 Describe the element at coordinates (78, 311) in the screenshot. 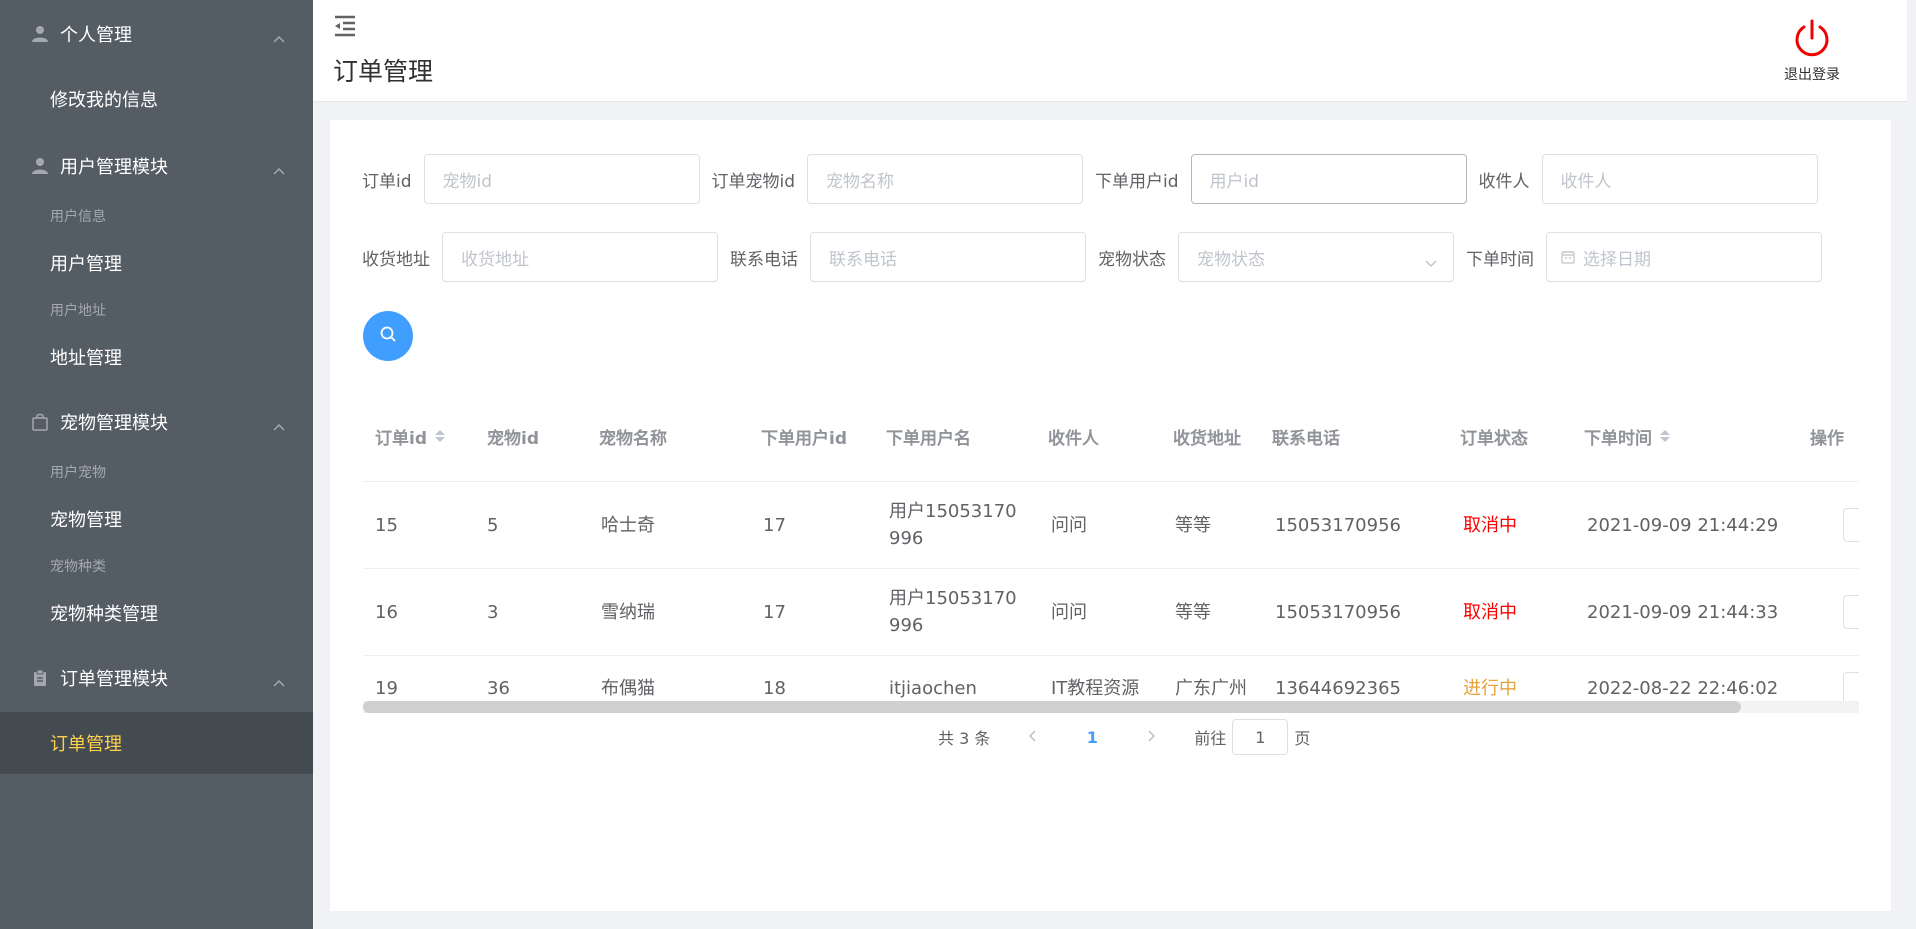

I see `sidebar-caption-user-address: 用户地址` at that location.